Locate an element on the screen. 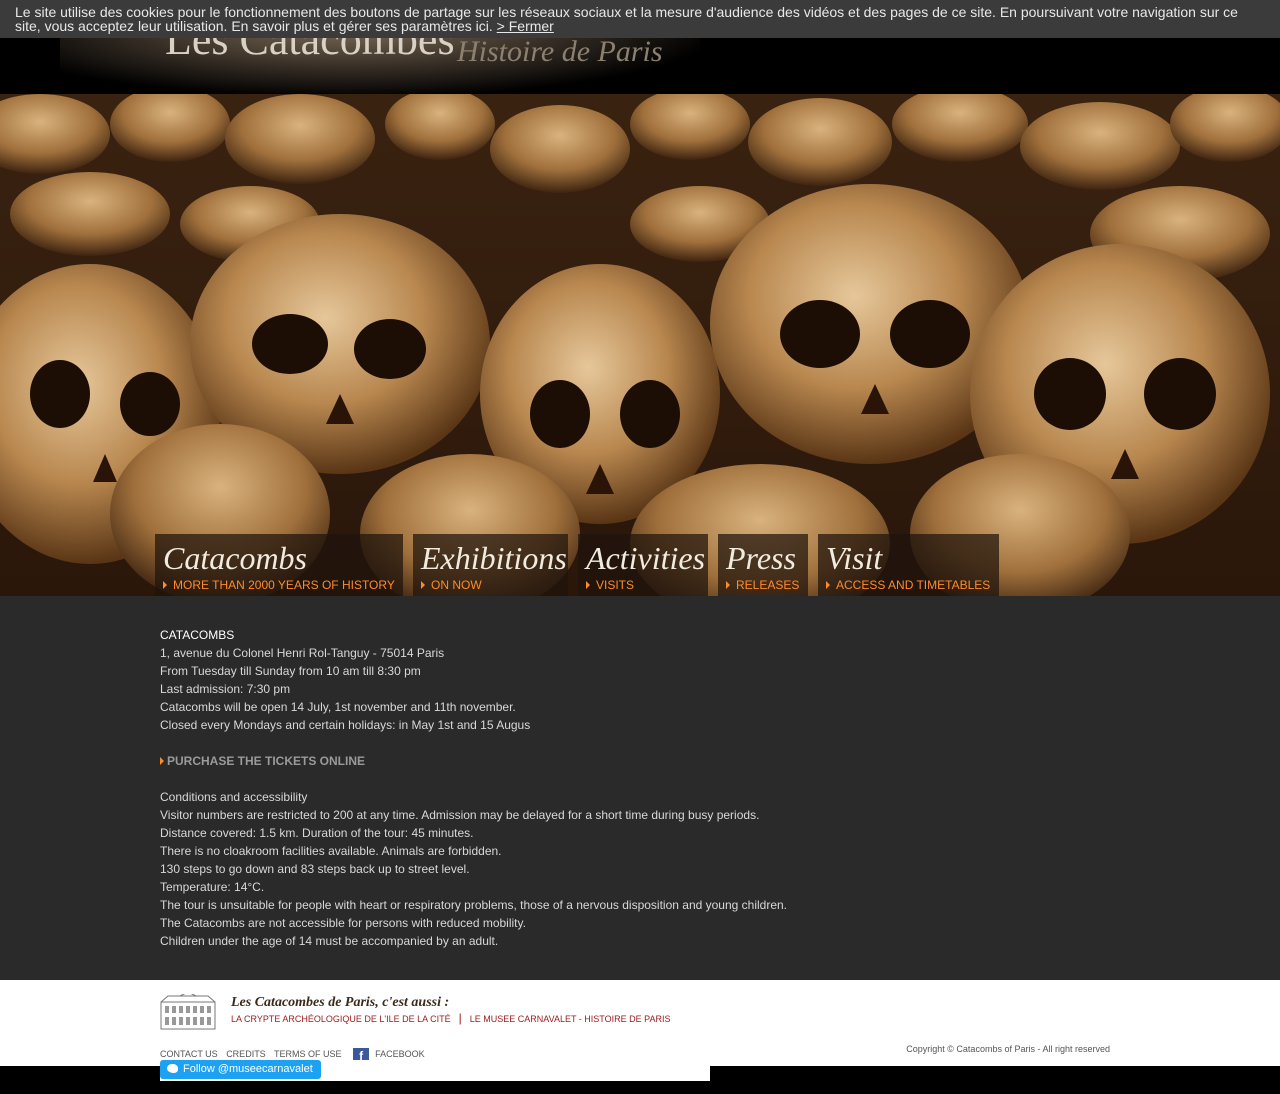 The image size is (1280, 1094). nav-tab-visit: Visit ACCESS AND TIMETABLES is located at coordinates (908, 565).